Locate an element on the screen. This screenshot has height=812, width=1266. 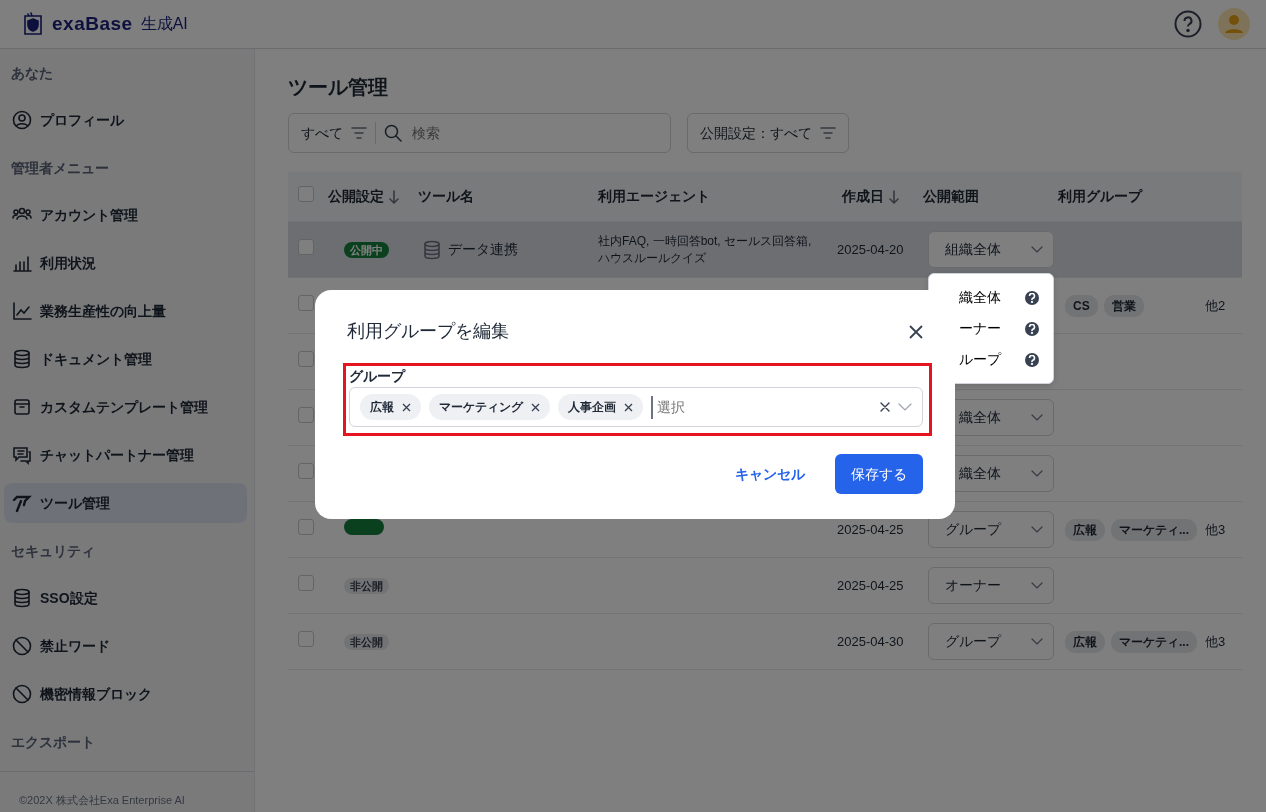
sidebar-item: 禁止ワード is located at coordinates (125, 646).